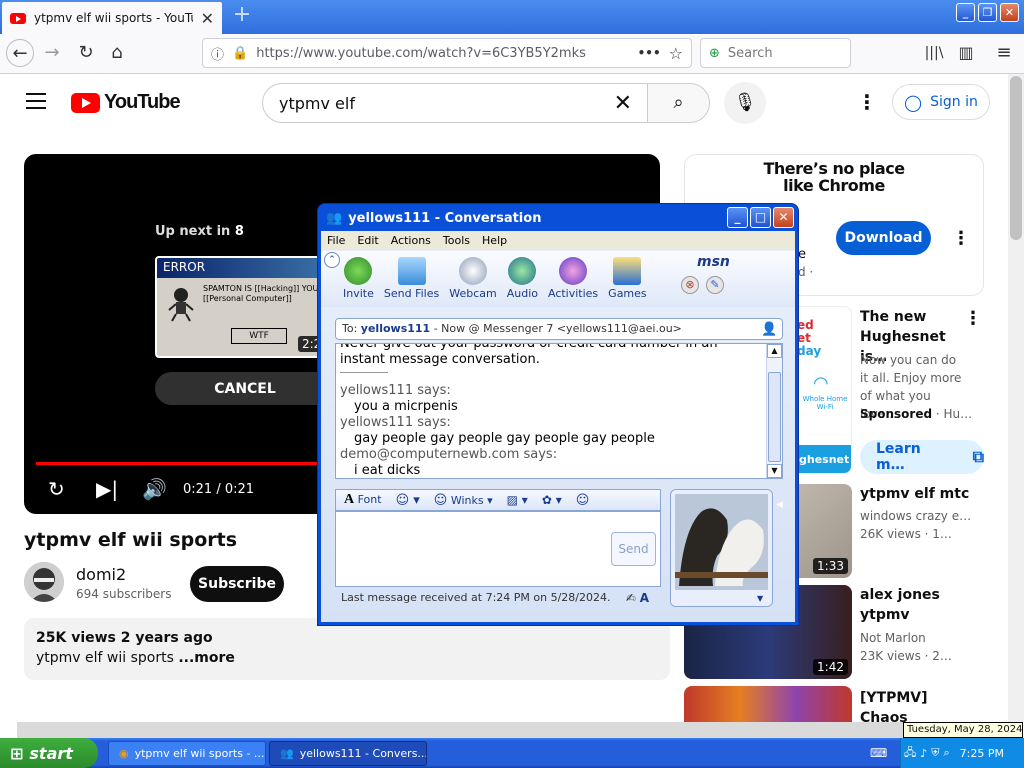  What do you see at coordinates (36, 101) in the screenshot?
I see `hamburger-menu-icon` at bounding box center [36, 101].